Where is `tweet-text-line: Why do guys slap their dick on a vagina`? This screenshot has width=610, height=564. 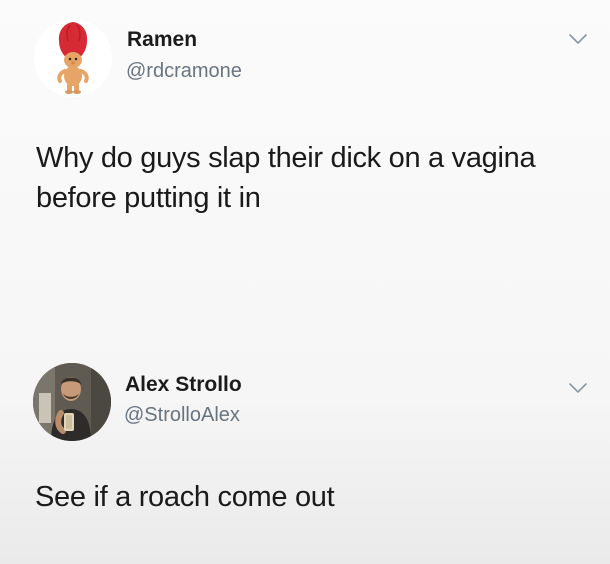
tweet-text-line: Why do guys slap their dick on a vagina is located at coordinates (286, 158).